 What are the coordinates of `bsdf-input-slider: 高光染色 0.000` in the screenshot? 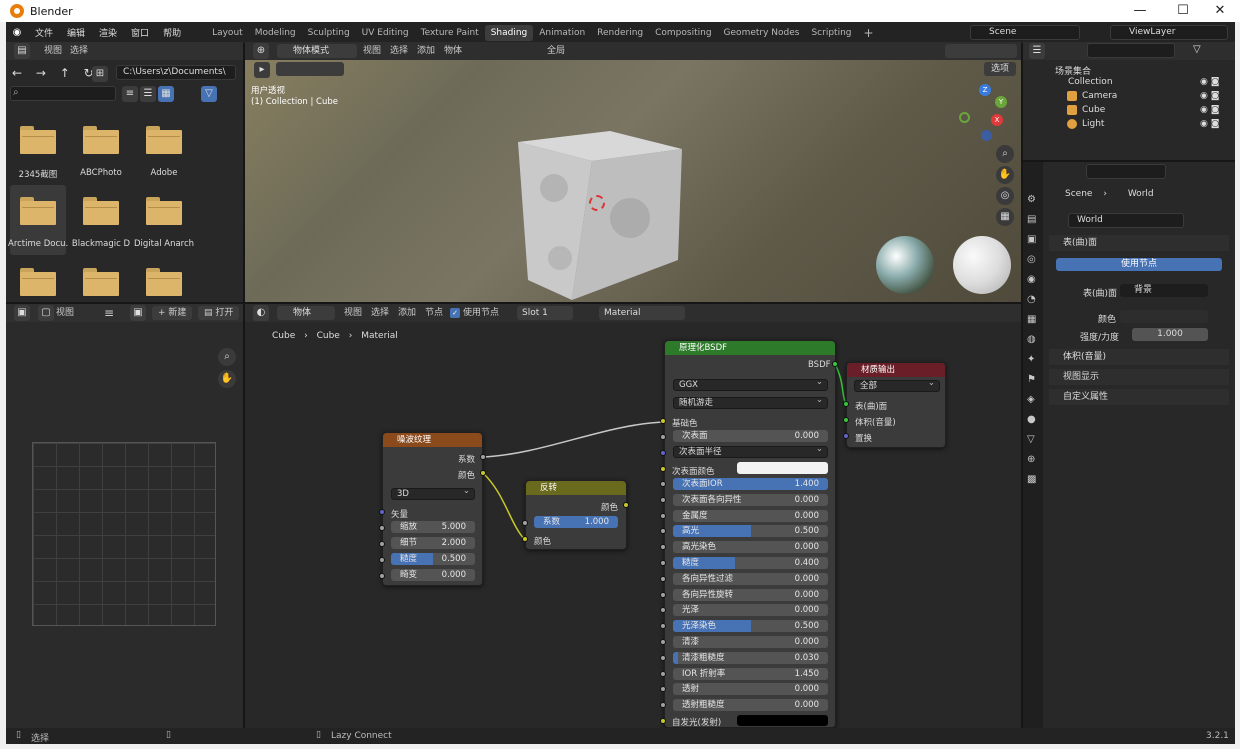 It's located at (750, 547).